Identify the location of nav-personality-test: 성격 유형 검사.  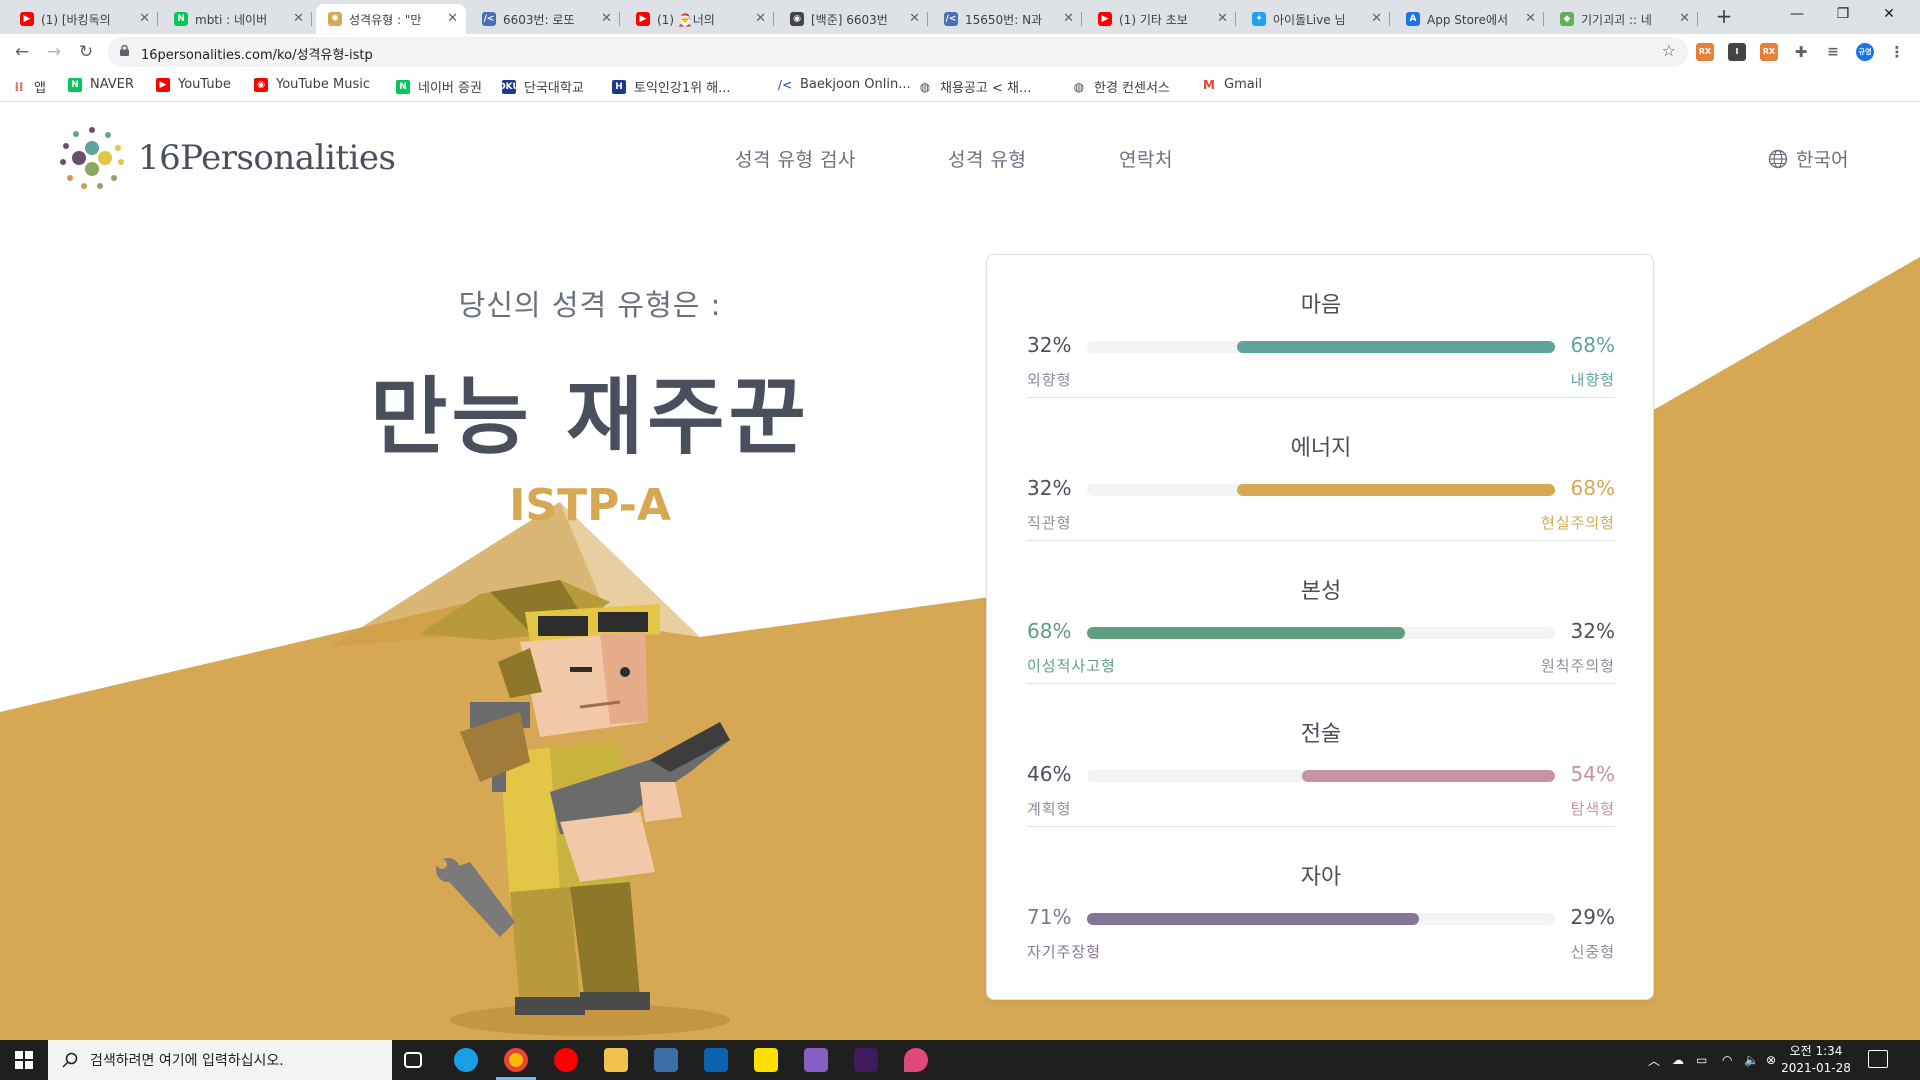
(795, 158).